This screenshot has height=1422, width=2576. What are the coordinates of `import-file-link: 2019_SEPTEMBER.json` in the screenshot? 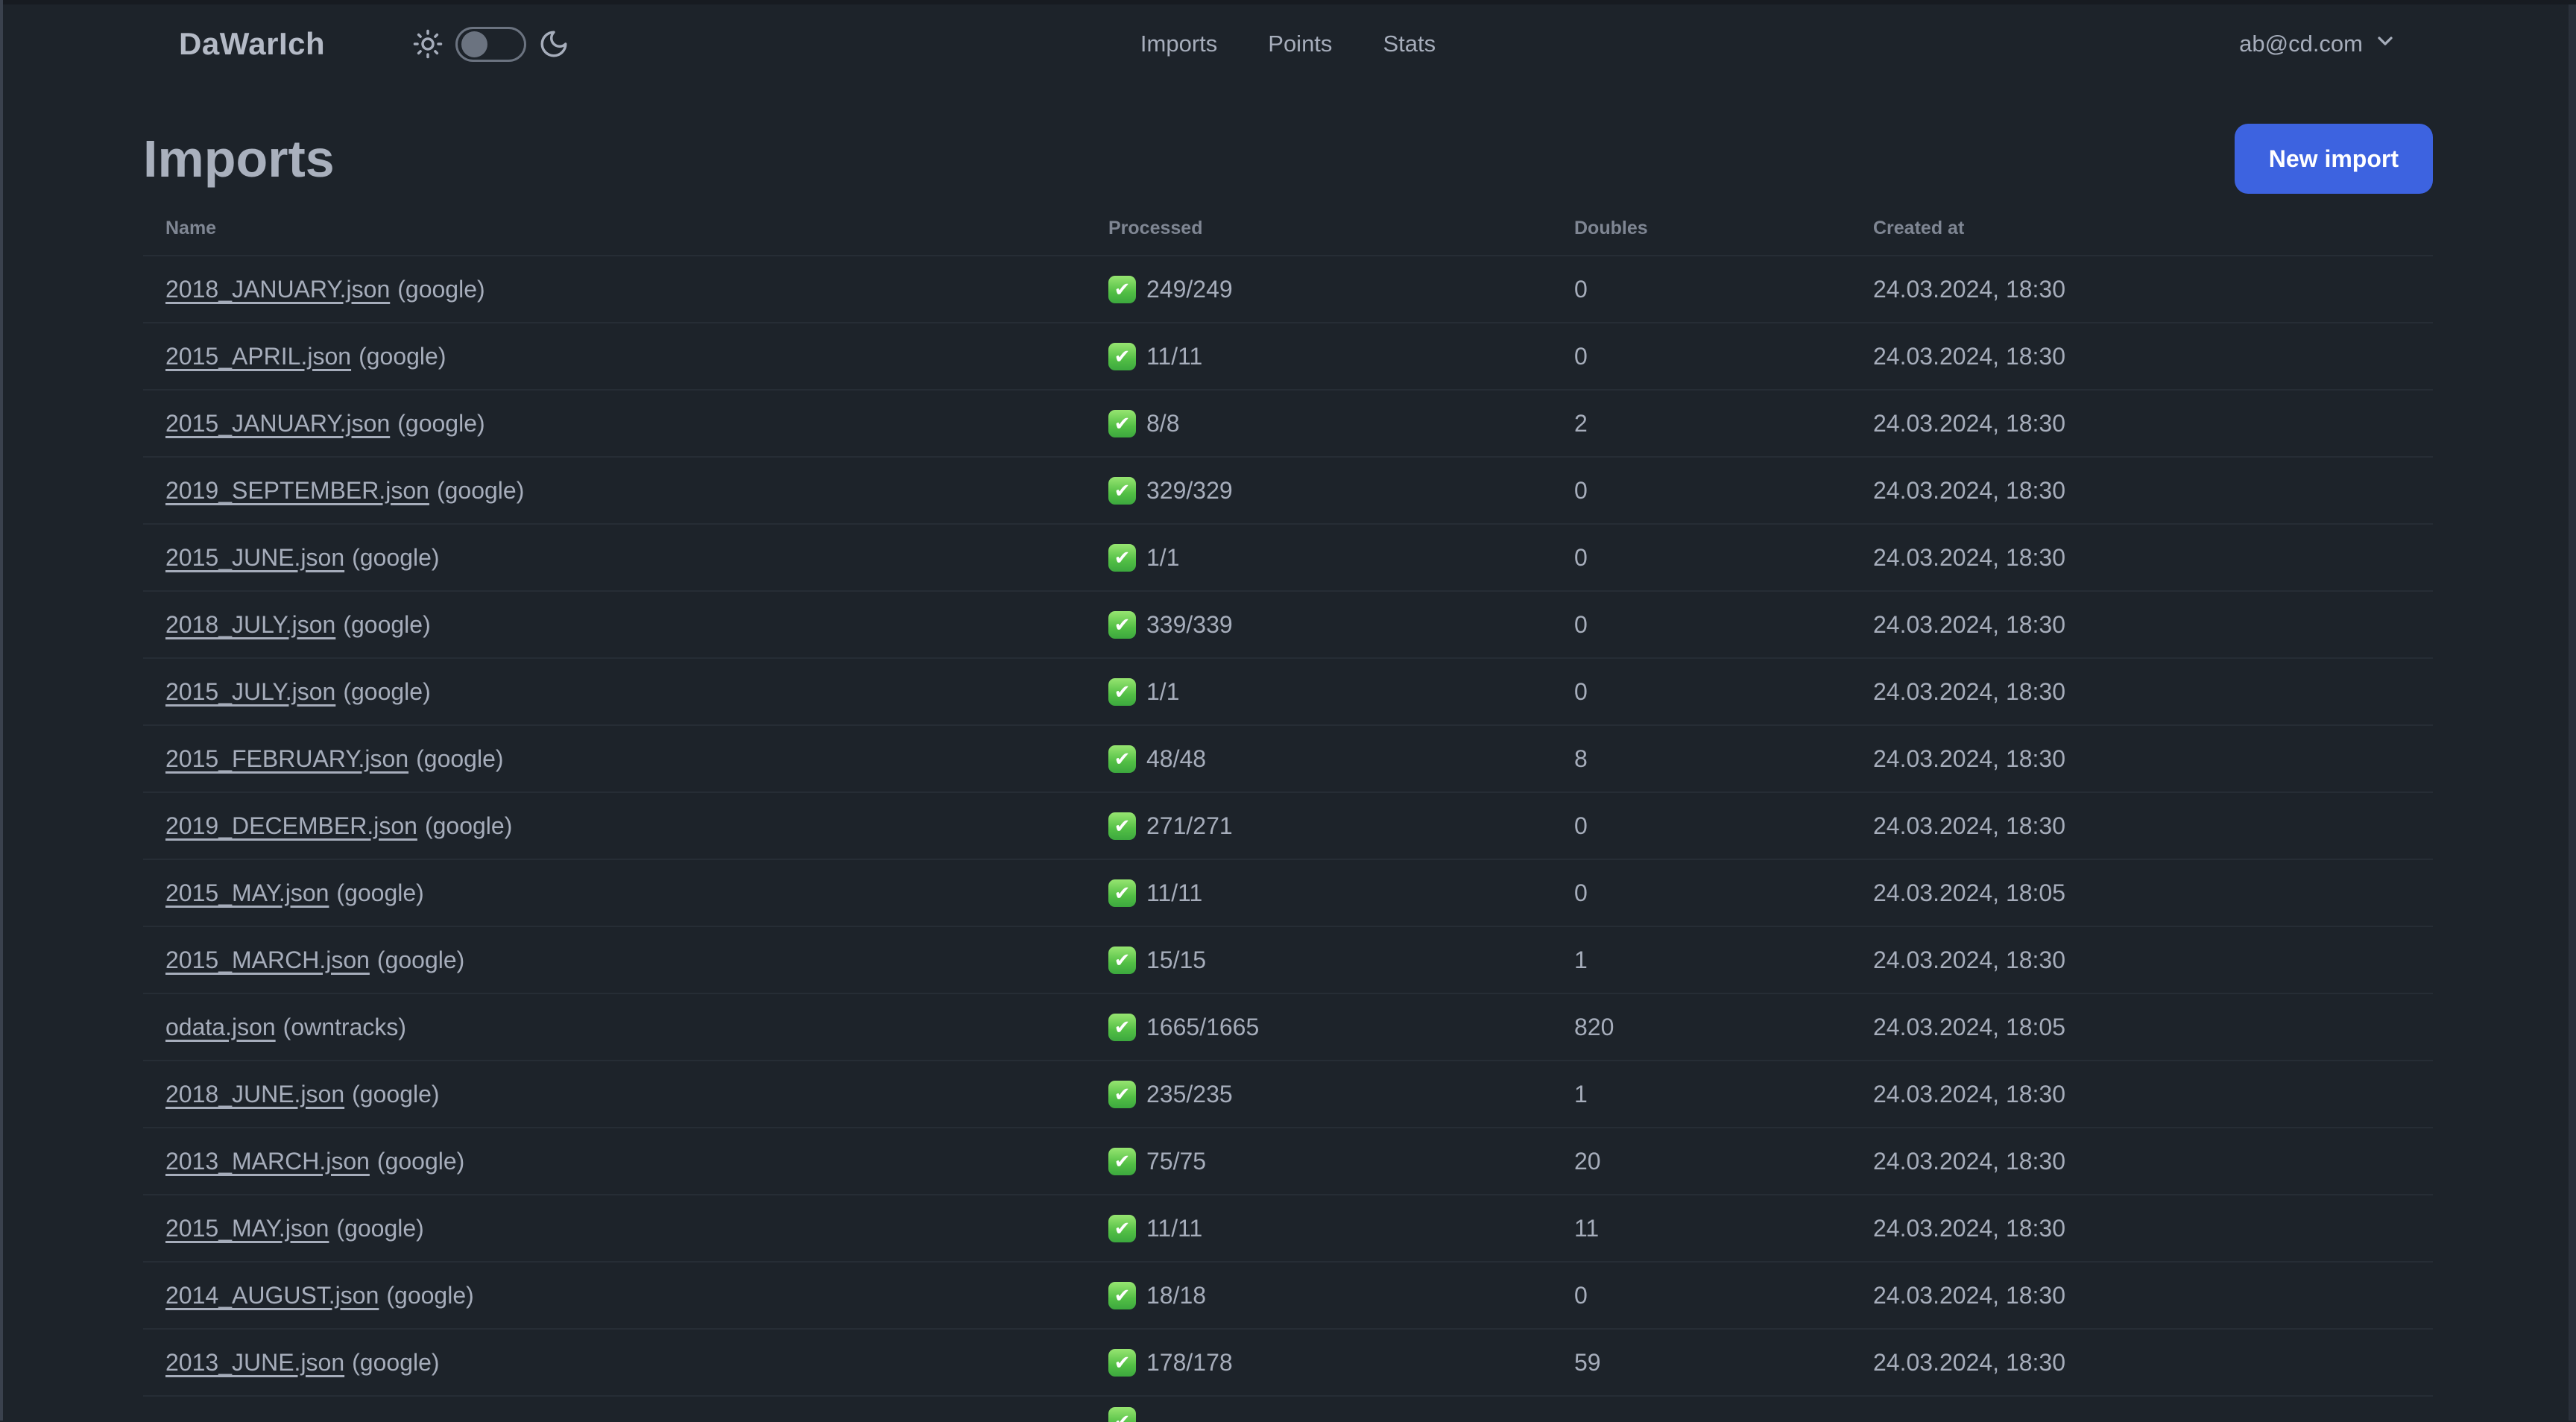 It's located at (297, 490).